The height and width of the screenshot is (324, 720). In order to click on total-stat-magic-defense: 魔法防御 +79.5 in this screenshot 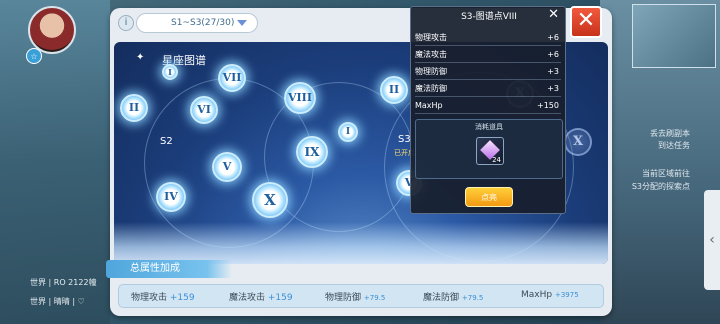, I will do `click(453, 296)`.